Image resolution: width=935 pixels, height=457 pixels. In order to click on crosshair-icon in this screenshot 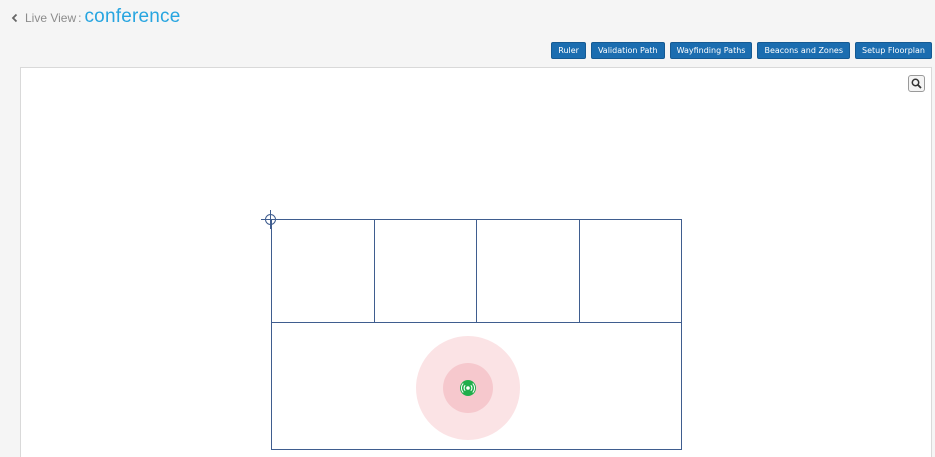, I will do `click(270, 219)`.